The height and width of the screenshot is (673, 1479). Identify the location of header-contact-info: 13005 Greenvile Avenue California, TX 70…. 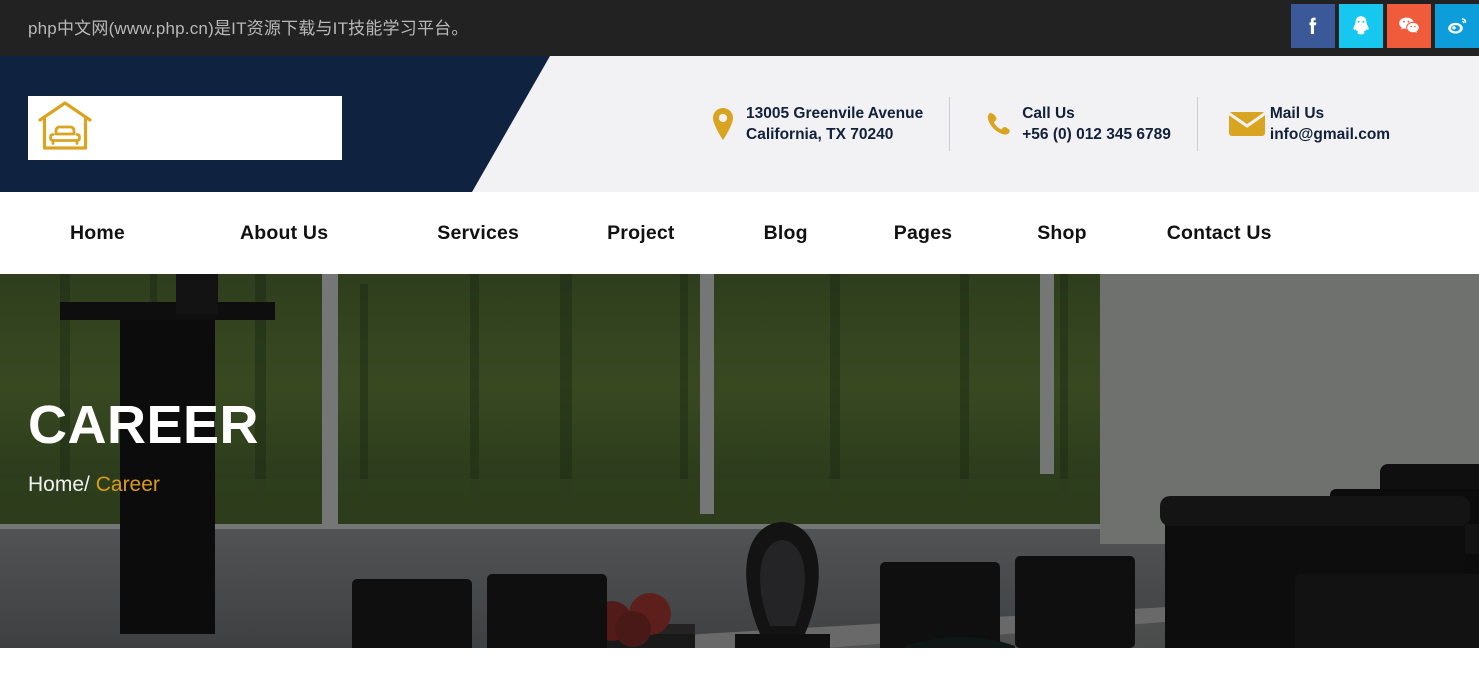
(1045, 124).